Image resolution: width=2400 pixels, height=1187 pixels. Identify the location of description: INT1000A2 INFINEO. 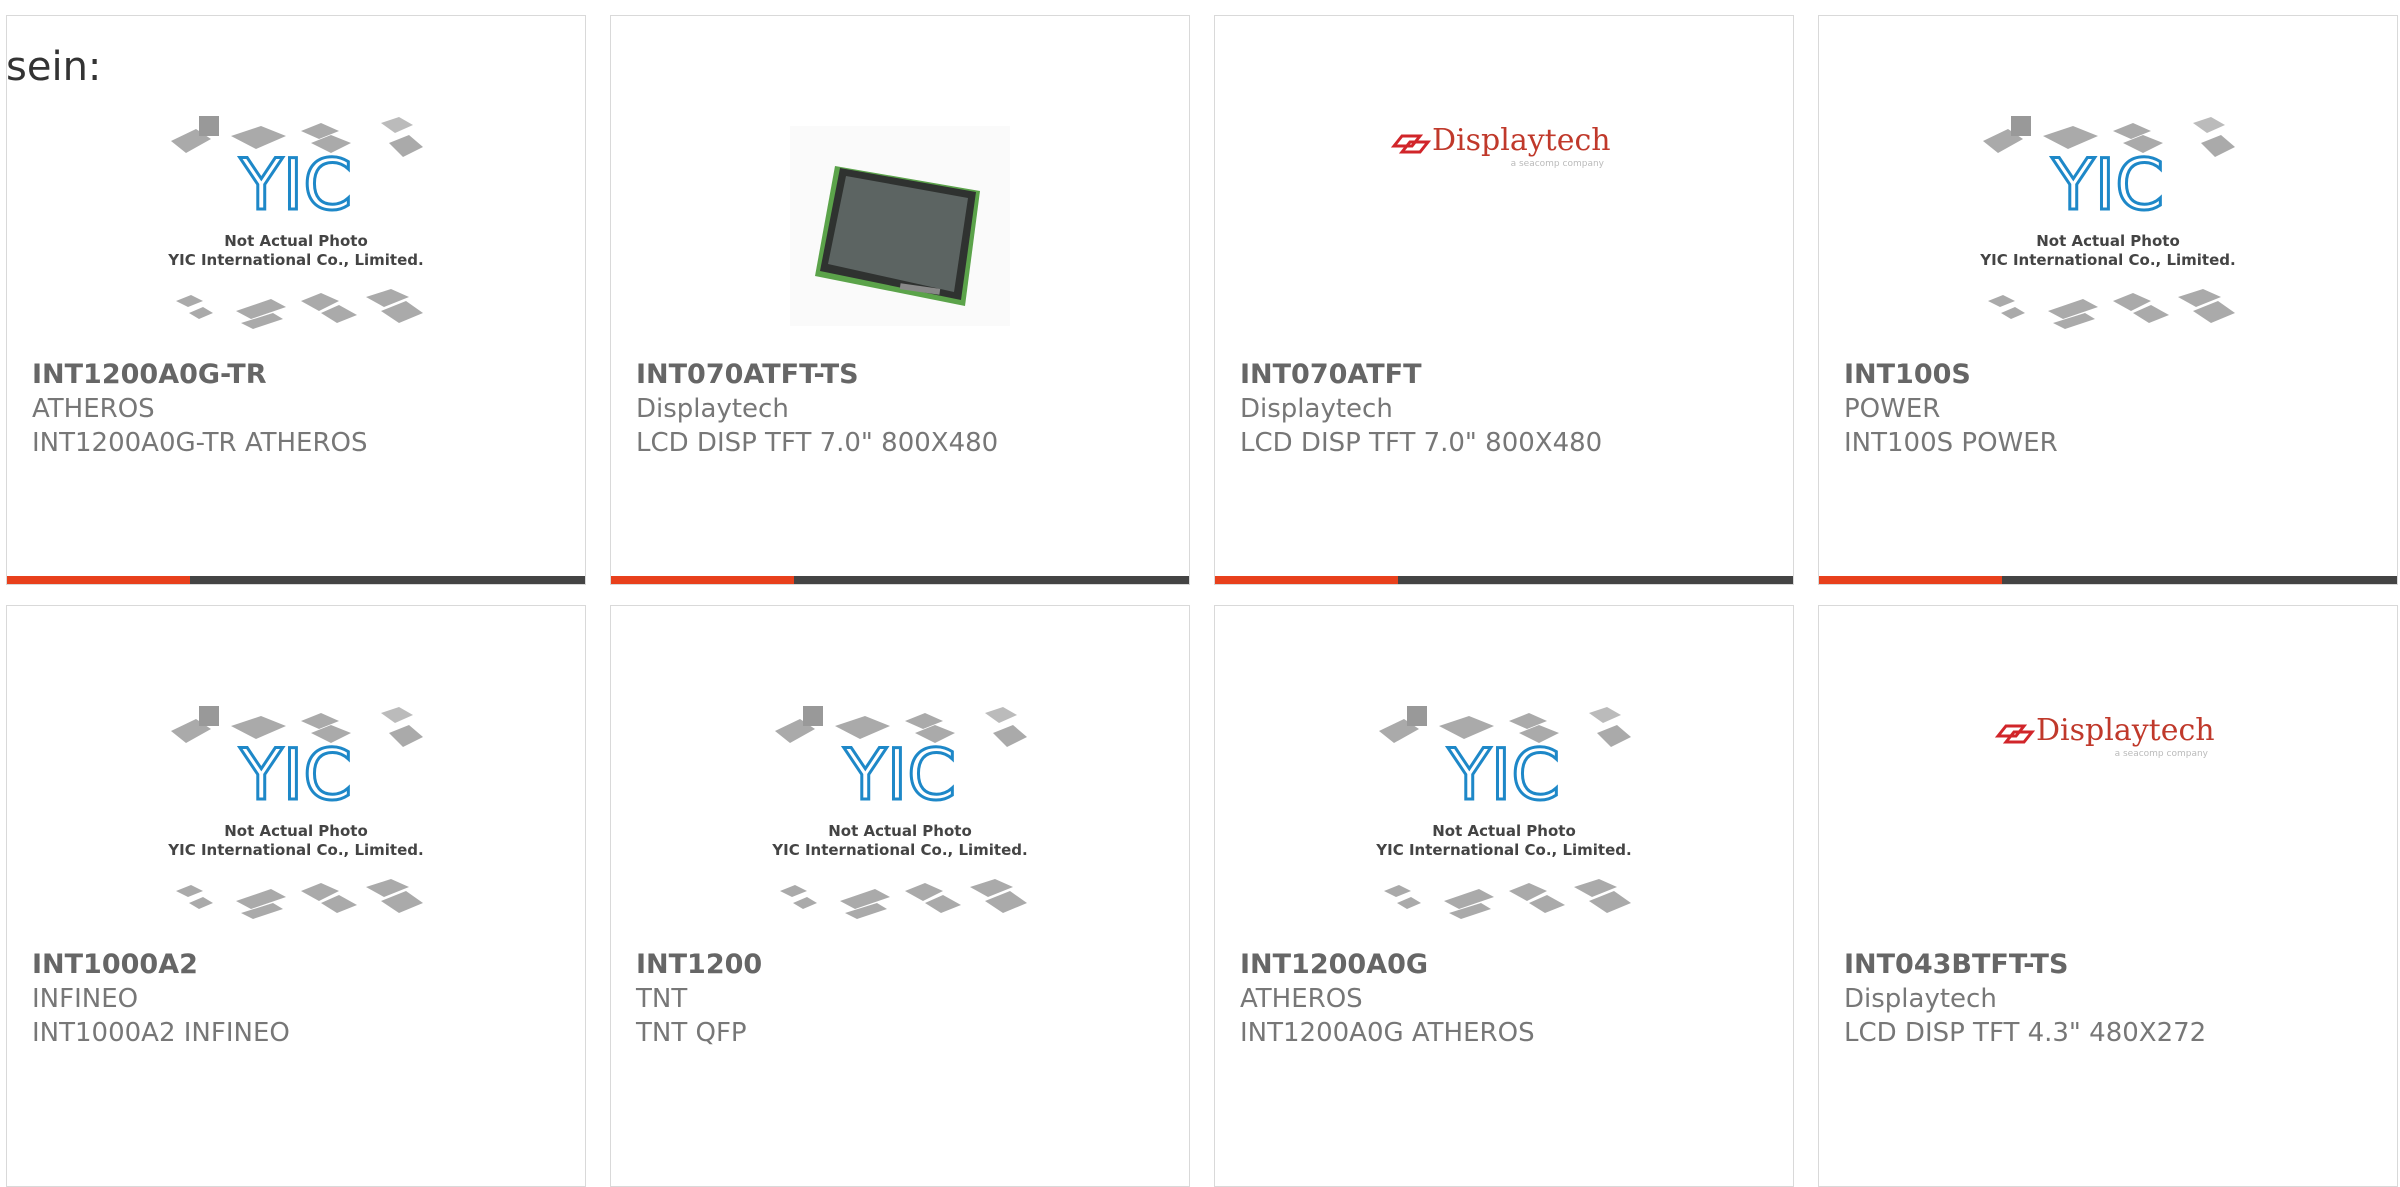
(161, 1033).